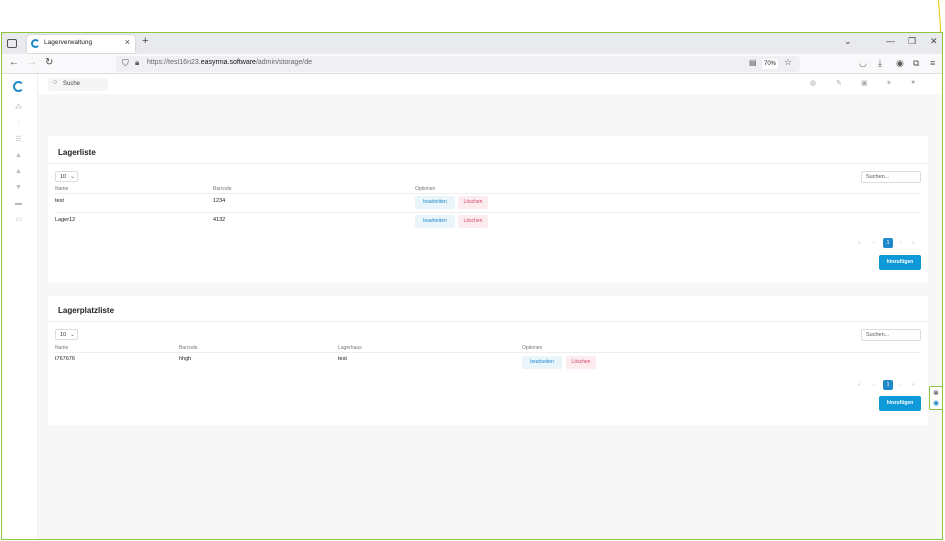  Describe the element at coordinates (813, 83) in the screenshot. I see `notification-icon: ◍` at that location.